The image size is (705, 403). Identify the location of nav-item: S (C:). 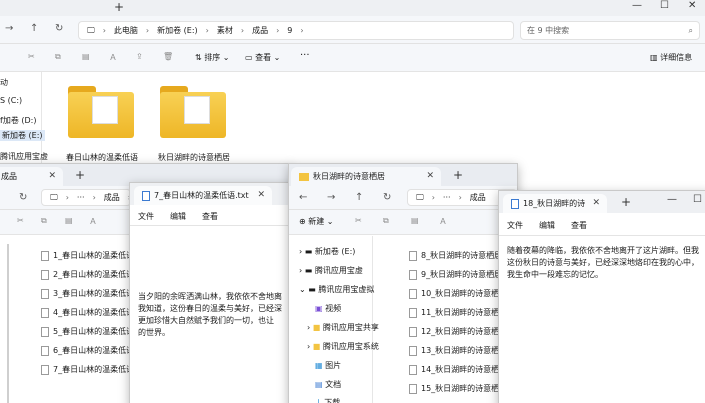
(11, 100).